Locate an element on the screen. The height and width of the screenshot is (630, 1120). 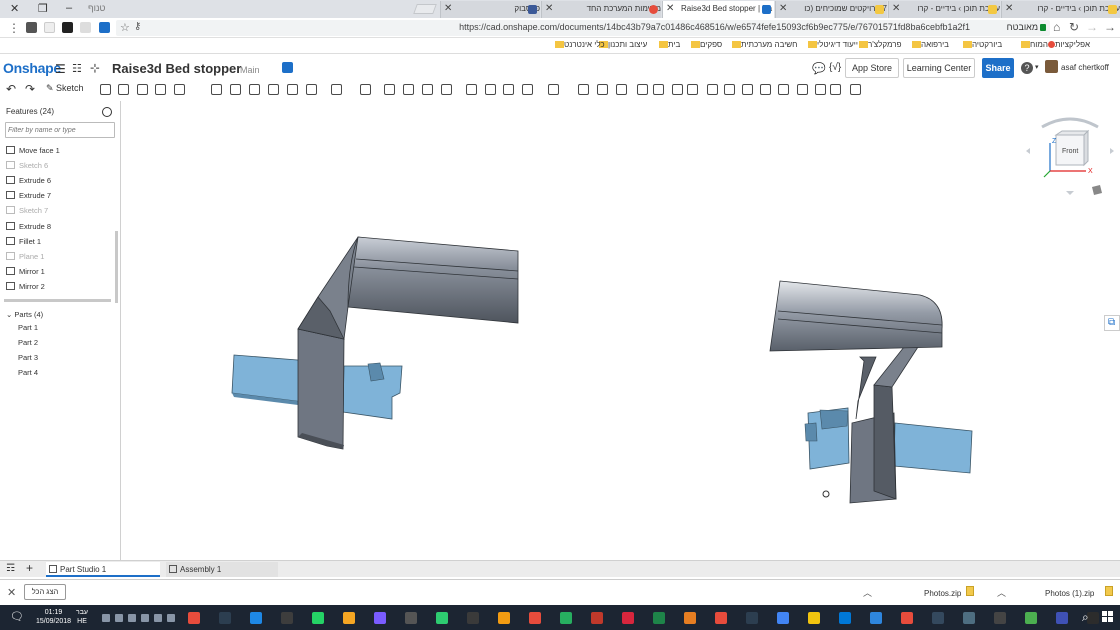
bend-icon is located at coordinates (783, 89).